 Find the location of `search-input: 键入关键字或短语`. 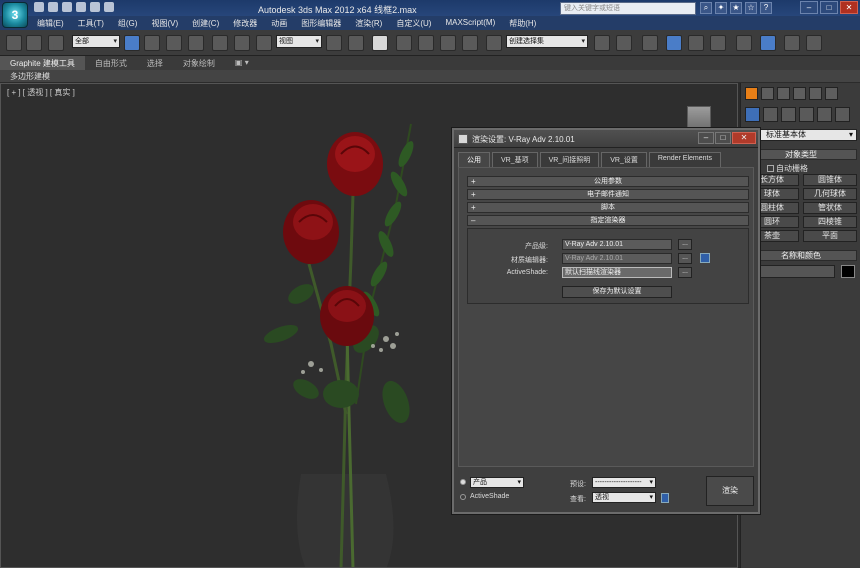

search-input: 键入关键字或短语 is located at coordinates (628, 8).